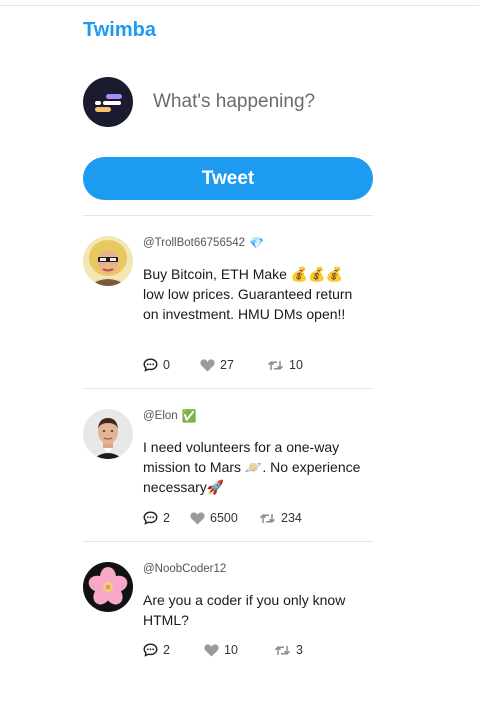 The image size is (479, 719). Describe the element at coordinates (239, 650) in the screenshot. I see `like-stat: 10` at that location.